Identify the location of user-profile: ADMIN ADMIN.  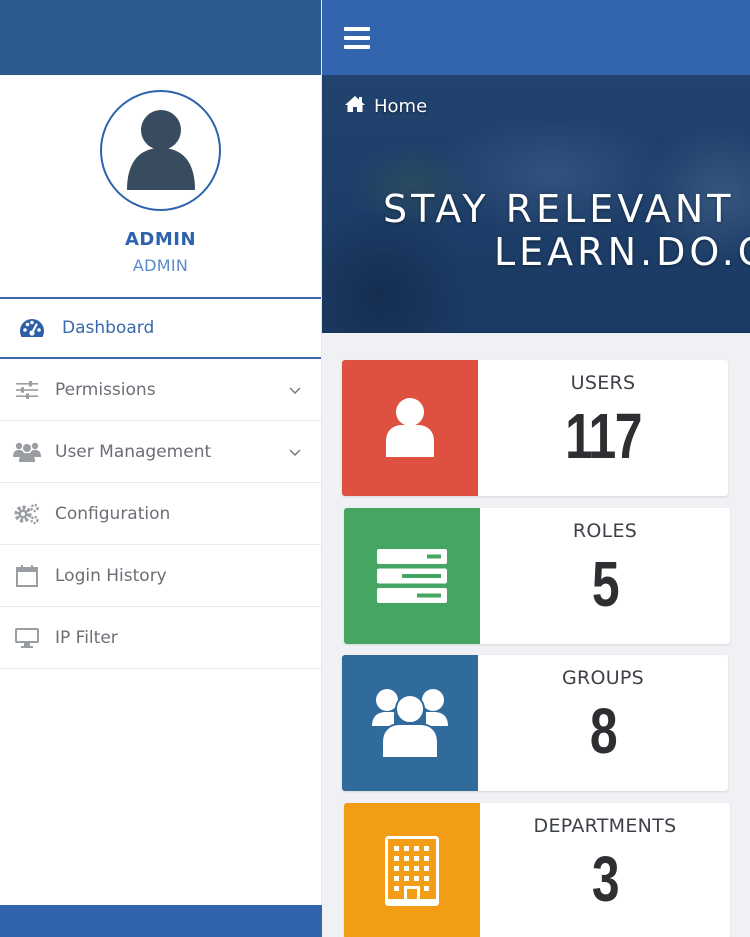
(160, 186).